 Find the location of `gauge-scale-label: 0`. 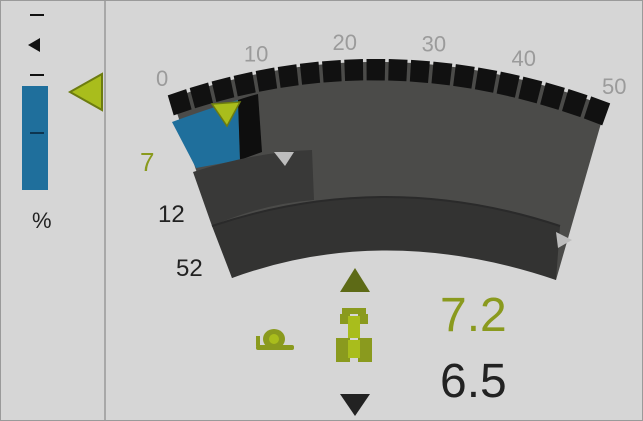

gauge-scale-label: 0 is located at coordinates (162, 78).